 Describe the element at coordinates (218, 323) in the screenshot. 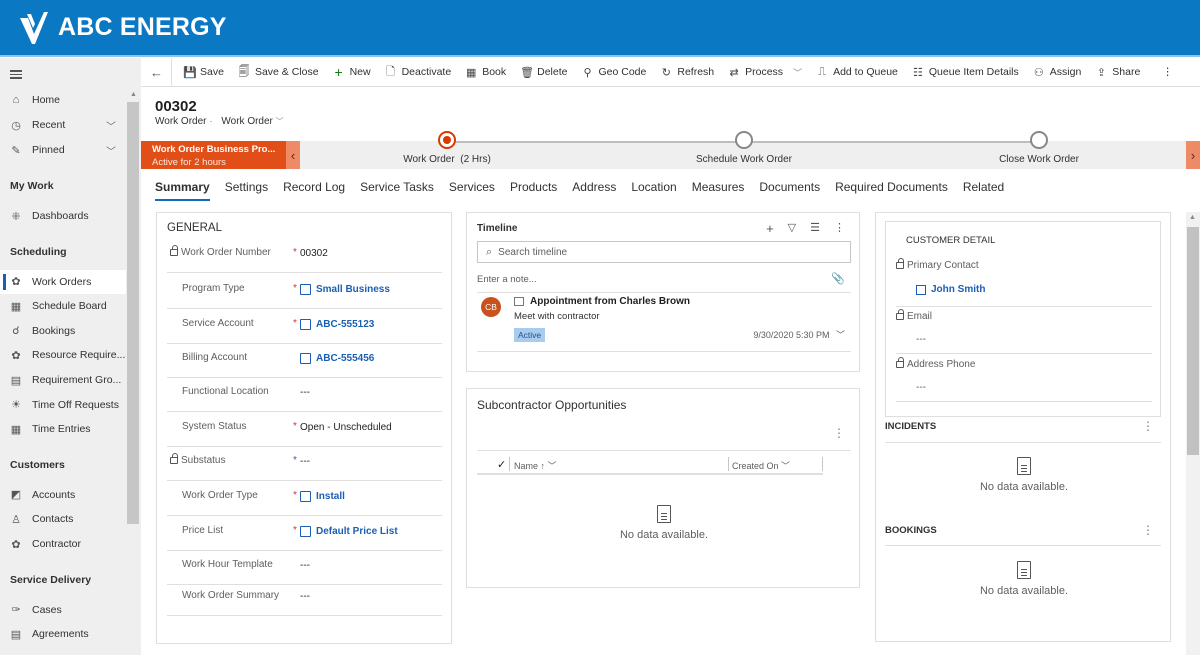

I see `field-label: Service Account` at that location.